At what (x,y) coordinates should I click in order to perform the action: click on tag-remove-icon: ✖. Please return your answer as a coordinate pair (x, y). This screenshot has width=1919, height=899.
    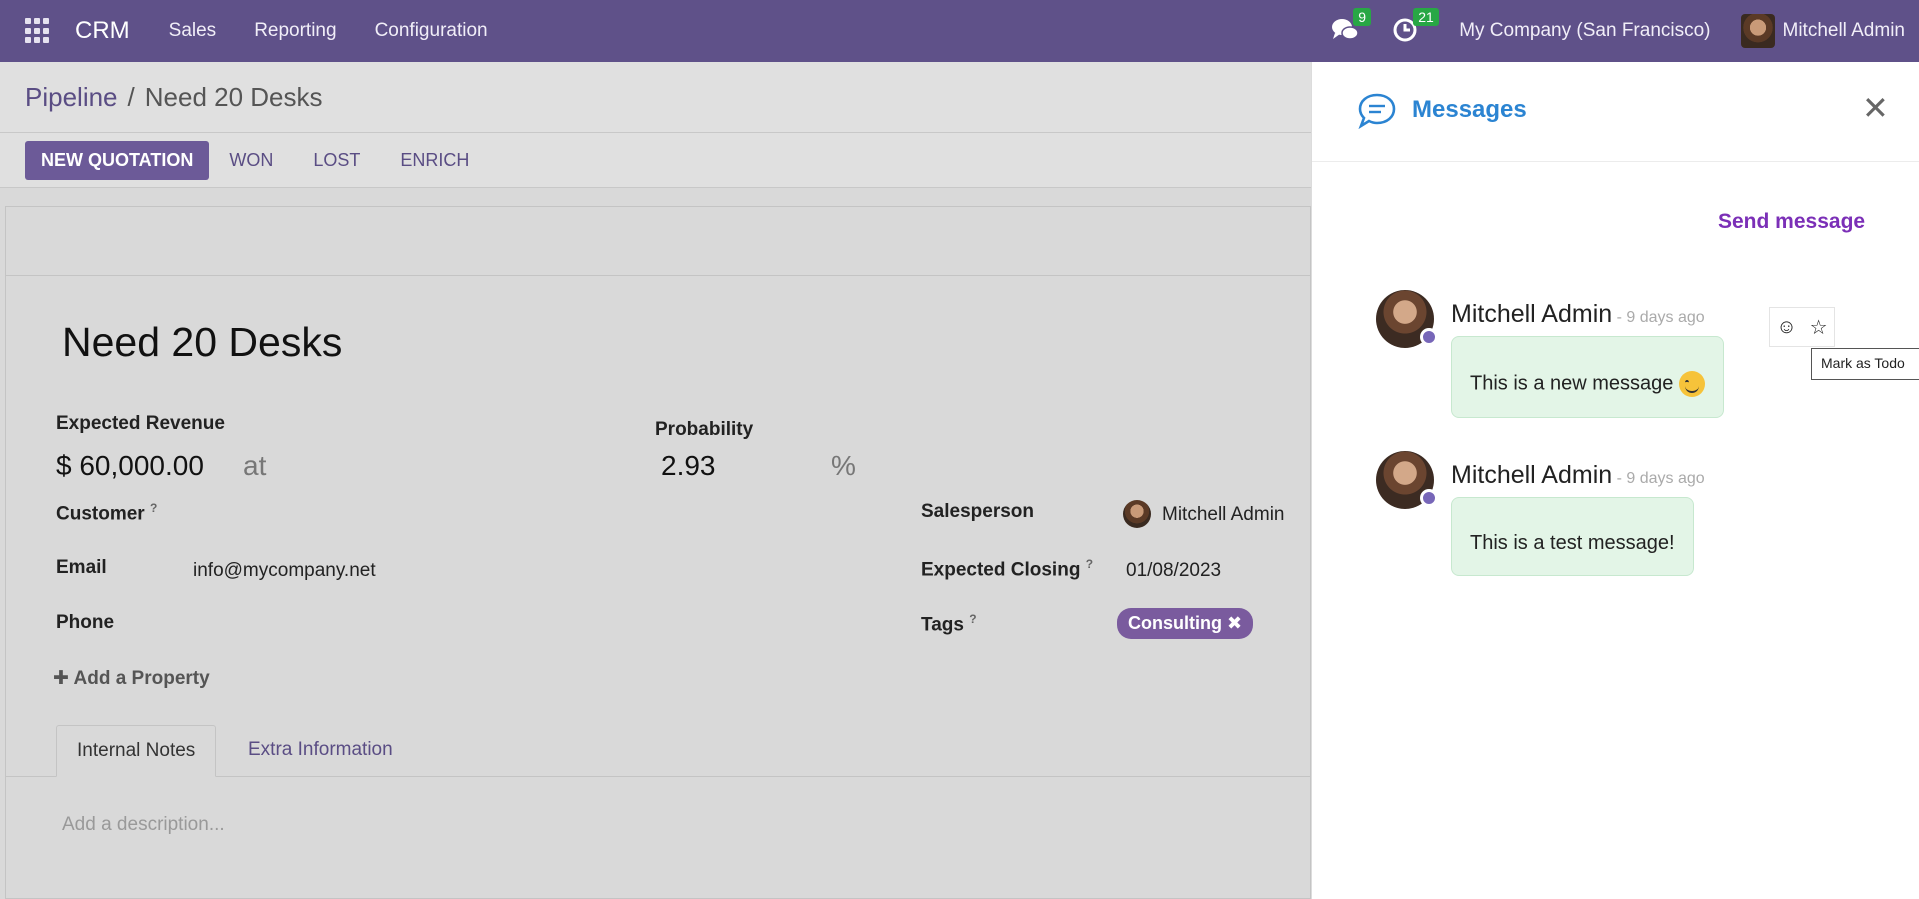
    Looking at the image, I should click on (1234, 623).